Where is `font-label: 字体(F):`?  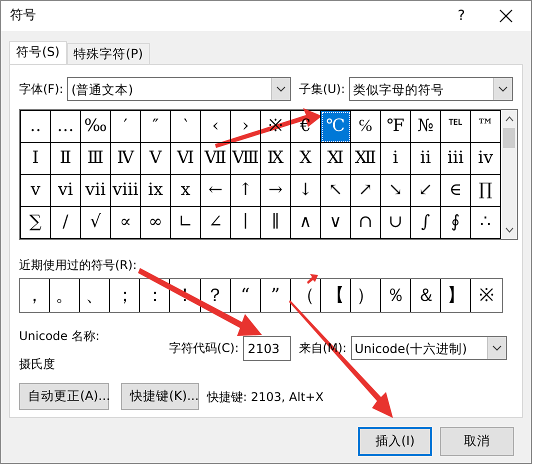 font-label: 字体(F): is located at coordinates (41, 89).